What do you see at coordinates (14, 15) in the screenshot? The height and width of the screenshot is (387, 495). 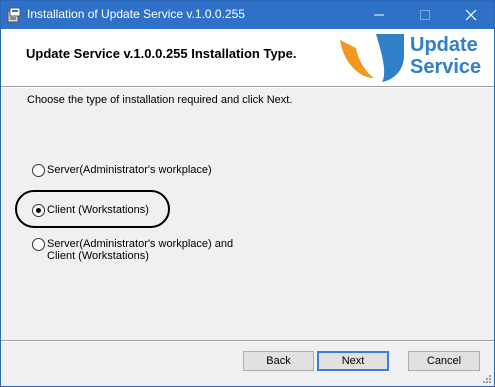 I see `installer-icon` at bounding box center [14, 15].